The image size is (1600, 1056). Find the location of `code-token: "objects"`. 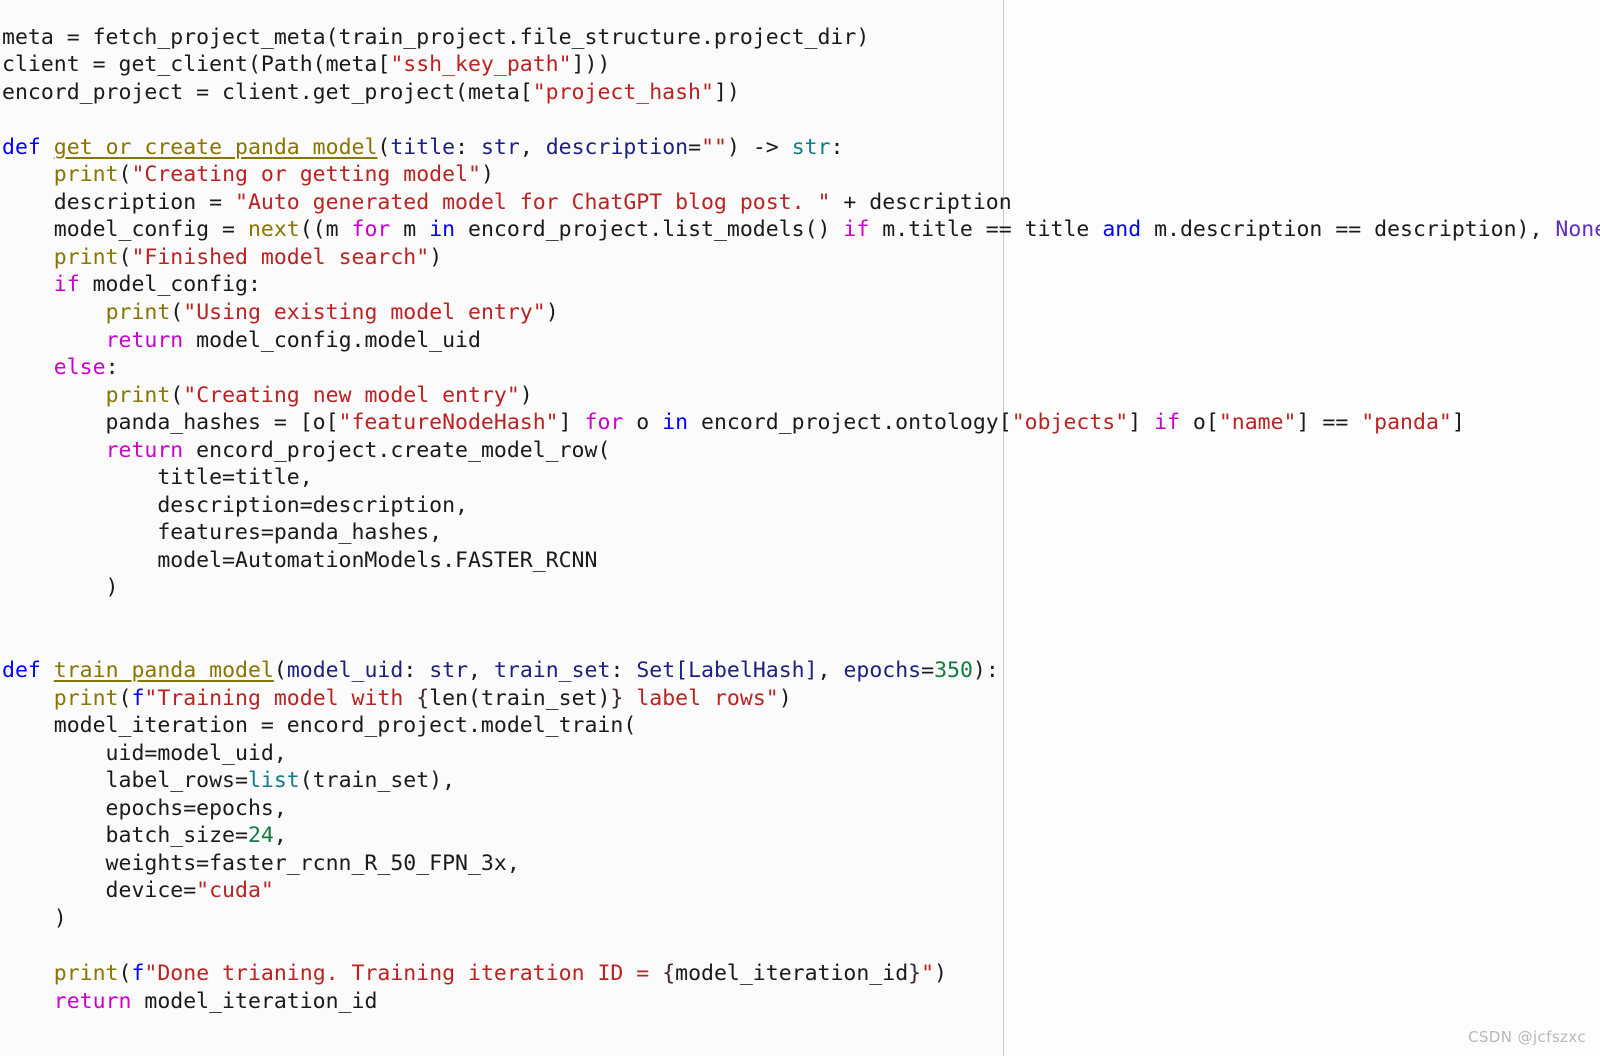

code-token: "objects" is located at coordinates (1070, 423).